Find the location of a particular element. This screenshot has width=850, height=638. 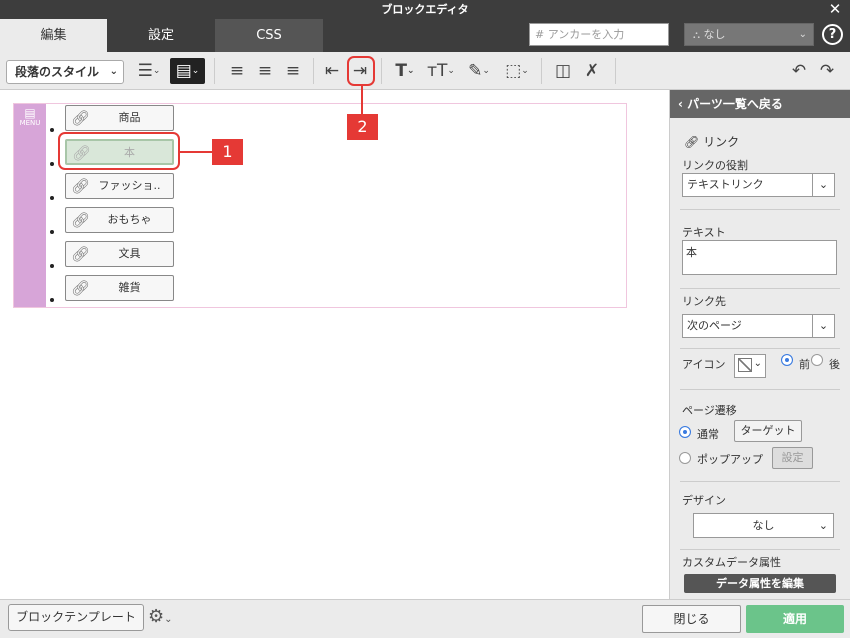

text-field: 本 is located at coordinates (759, 257).